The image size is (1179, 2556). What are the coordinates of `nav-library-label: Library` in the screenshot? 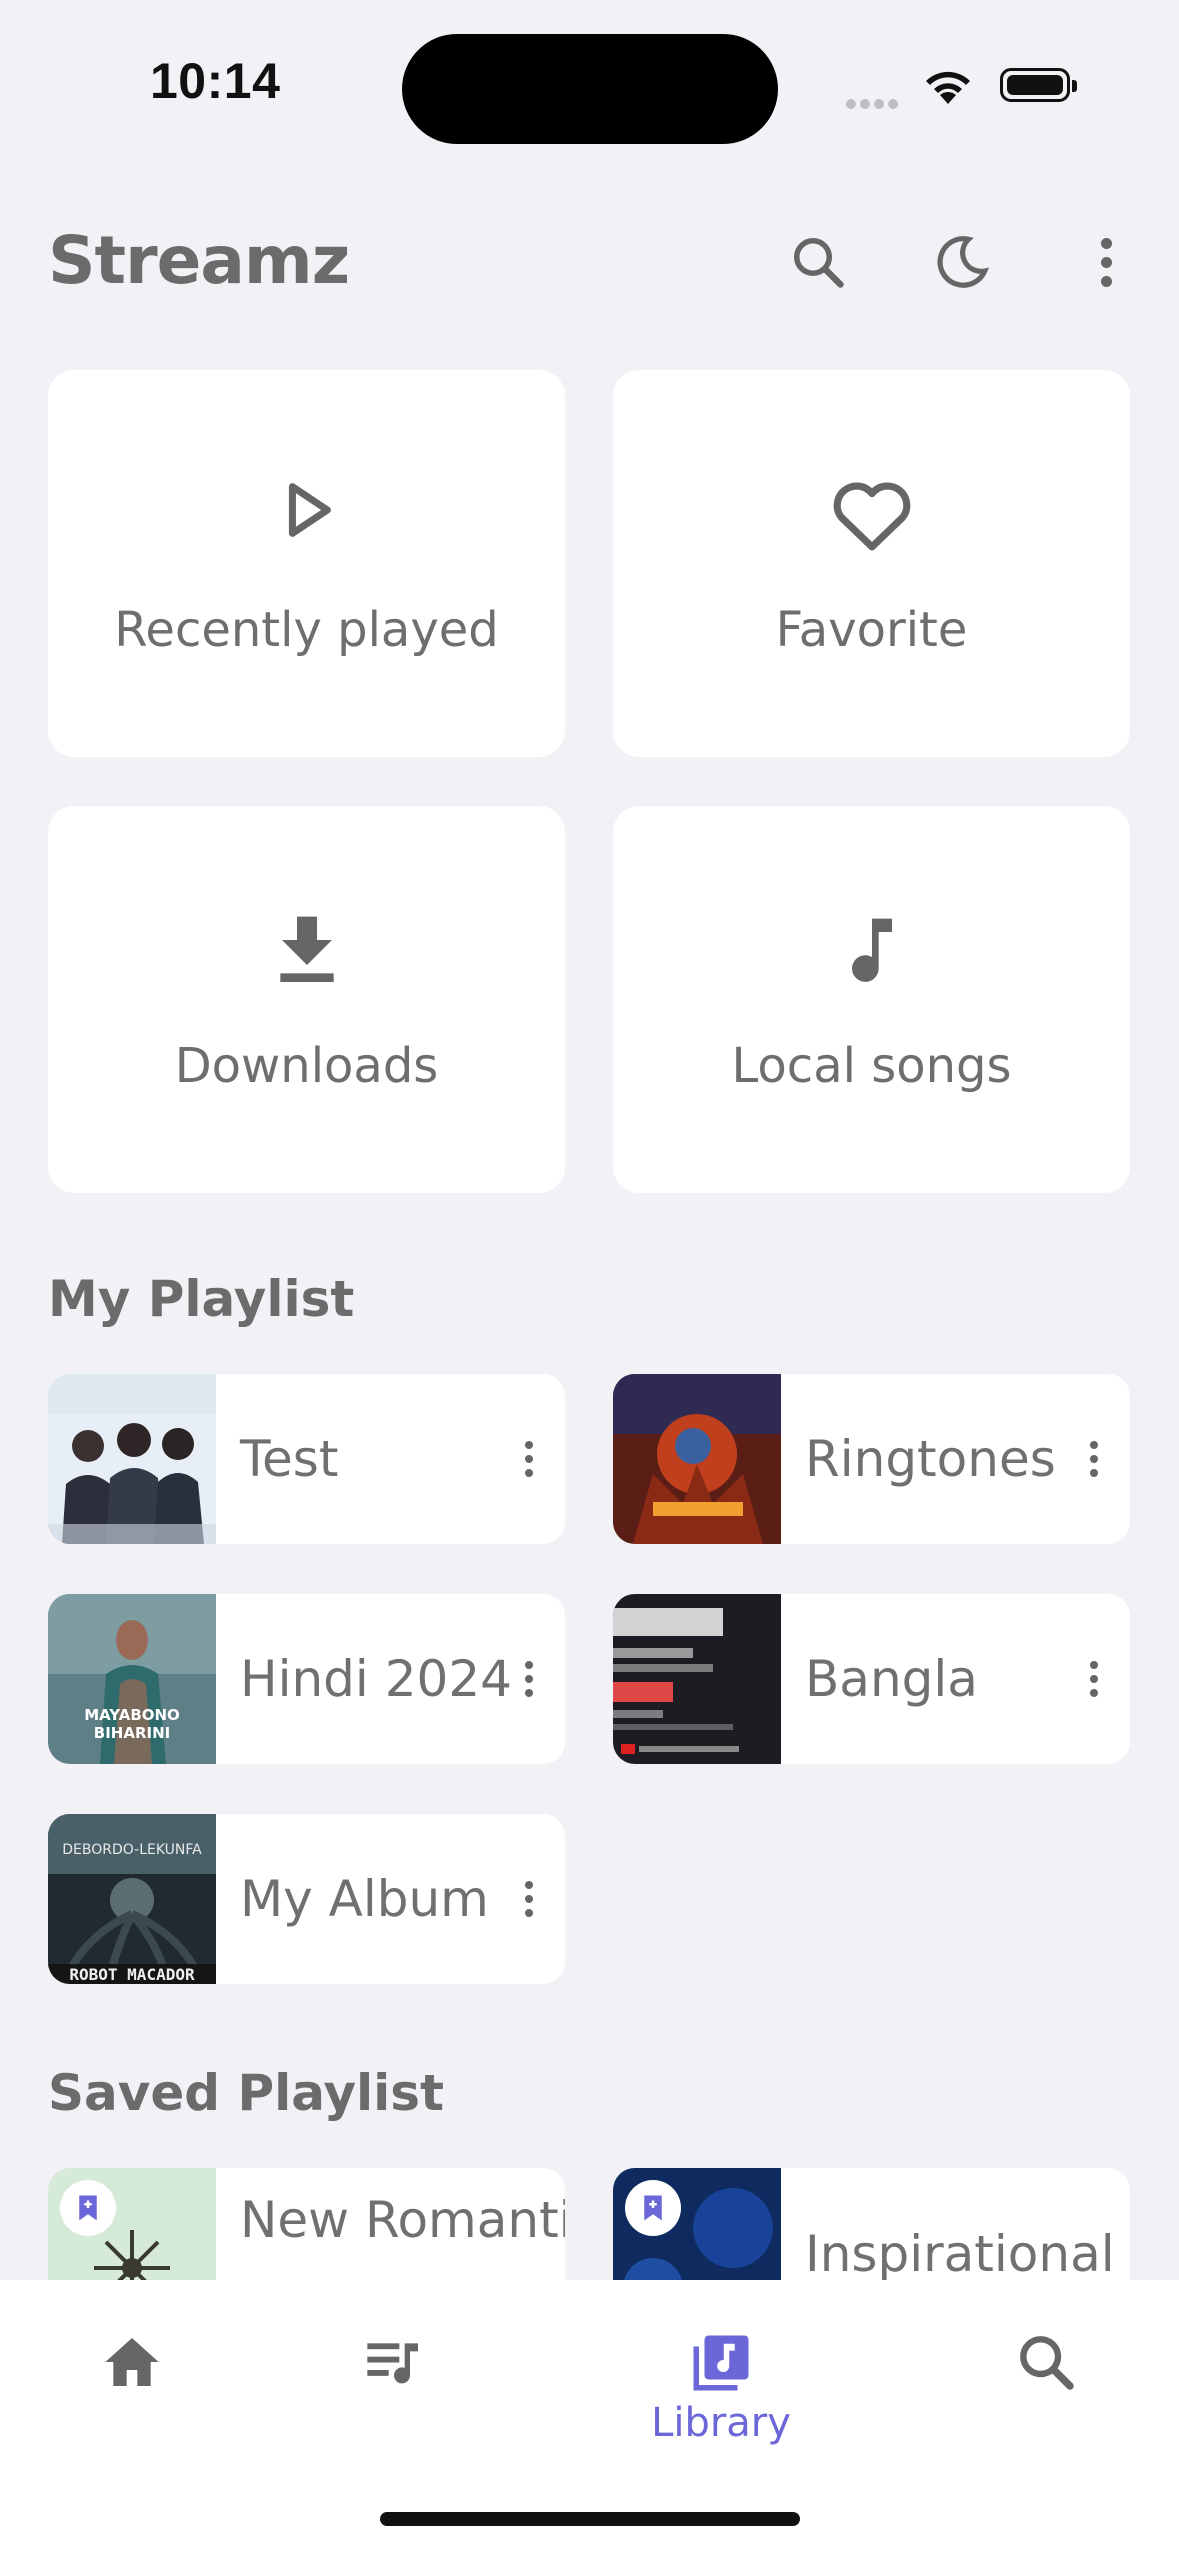 It's located at (721, 2423).